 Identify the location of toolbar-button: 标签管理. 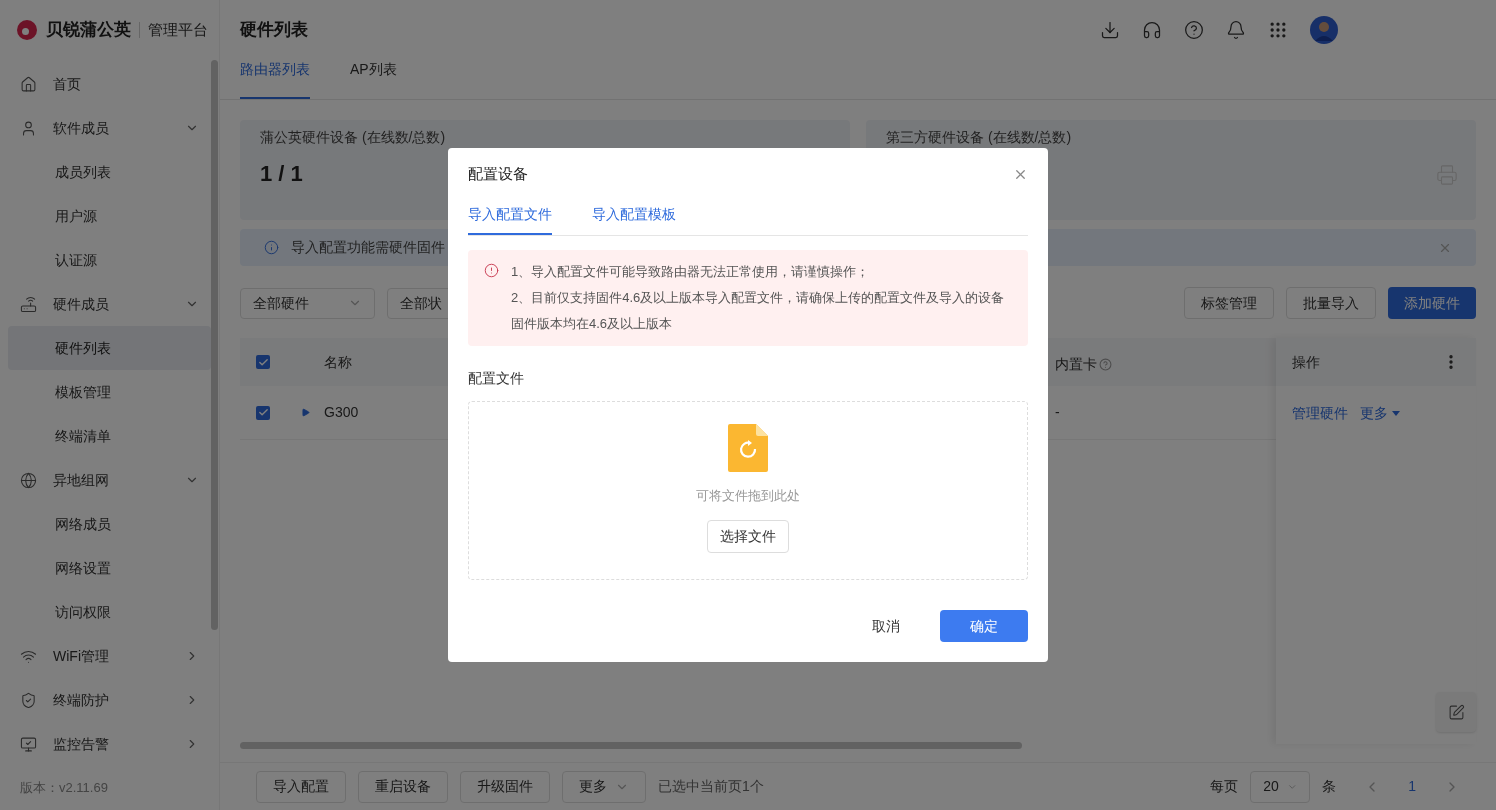
(1229, 303).